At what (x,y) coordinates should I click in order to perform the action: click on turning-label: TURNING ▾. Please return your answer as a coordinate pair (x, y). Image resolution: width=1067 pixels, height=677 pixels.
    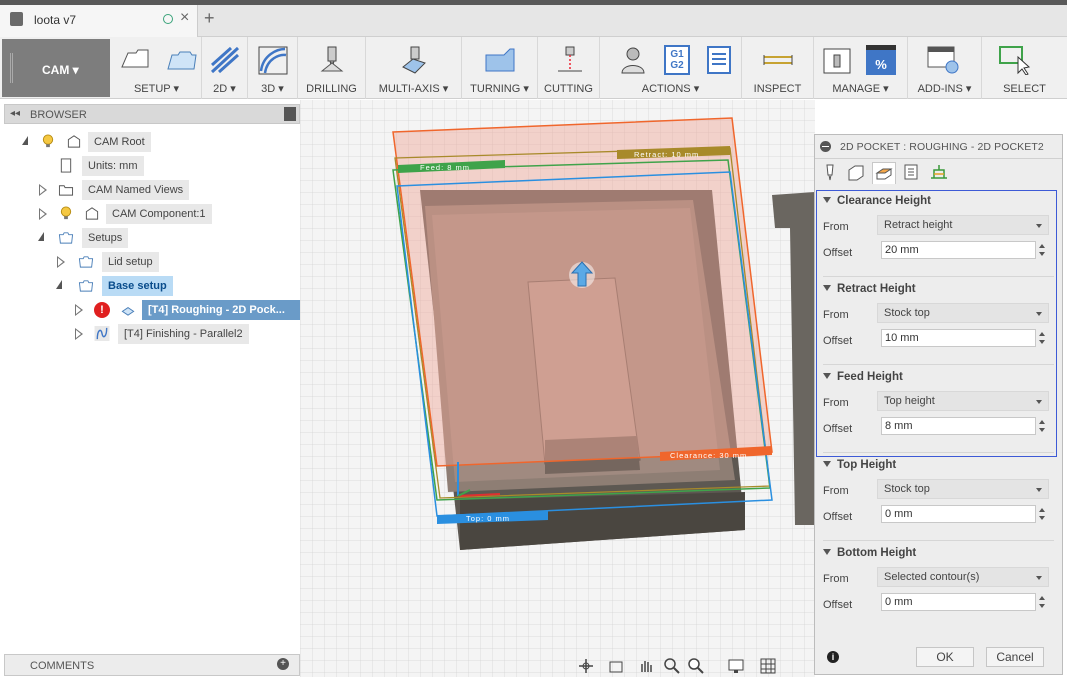
    Looking at the image, I should click on (499, 89).